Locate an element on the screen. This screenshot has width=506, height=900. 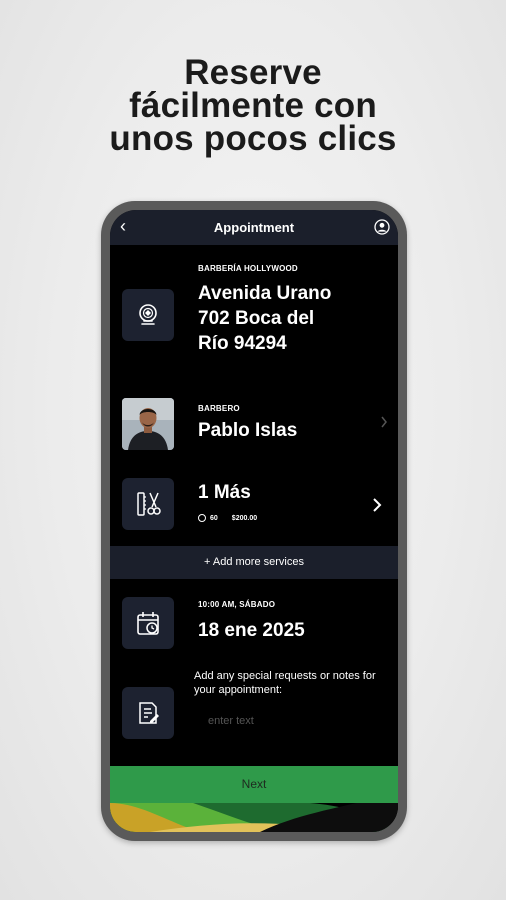
headline-line-1: Reserve is located at coordinates (253, 72).